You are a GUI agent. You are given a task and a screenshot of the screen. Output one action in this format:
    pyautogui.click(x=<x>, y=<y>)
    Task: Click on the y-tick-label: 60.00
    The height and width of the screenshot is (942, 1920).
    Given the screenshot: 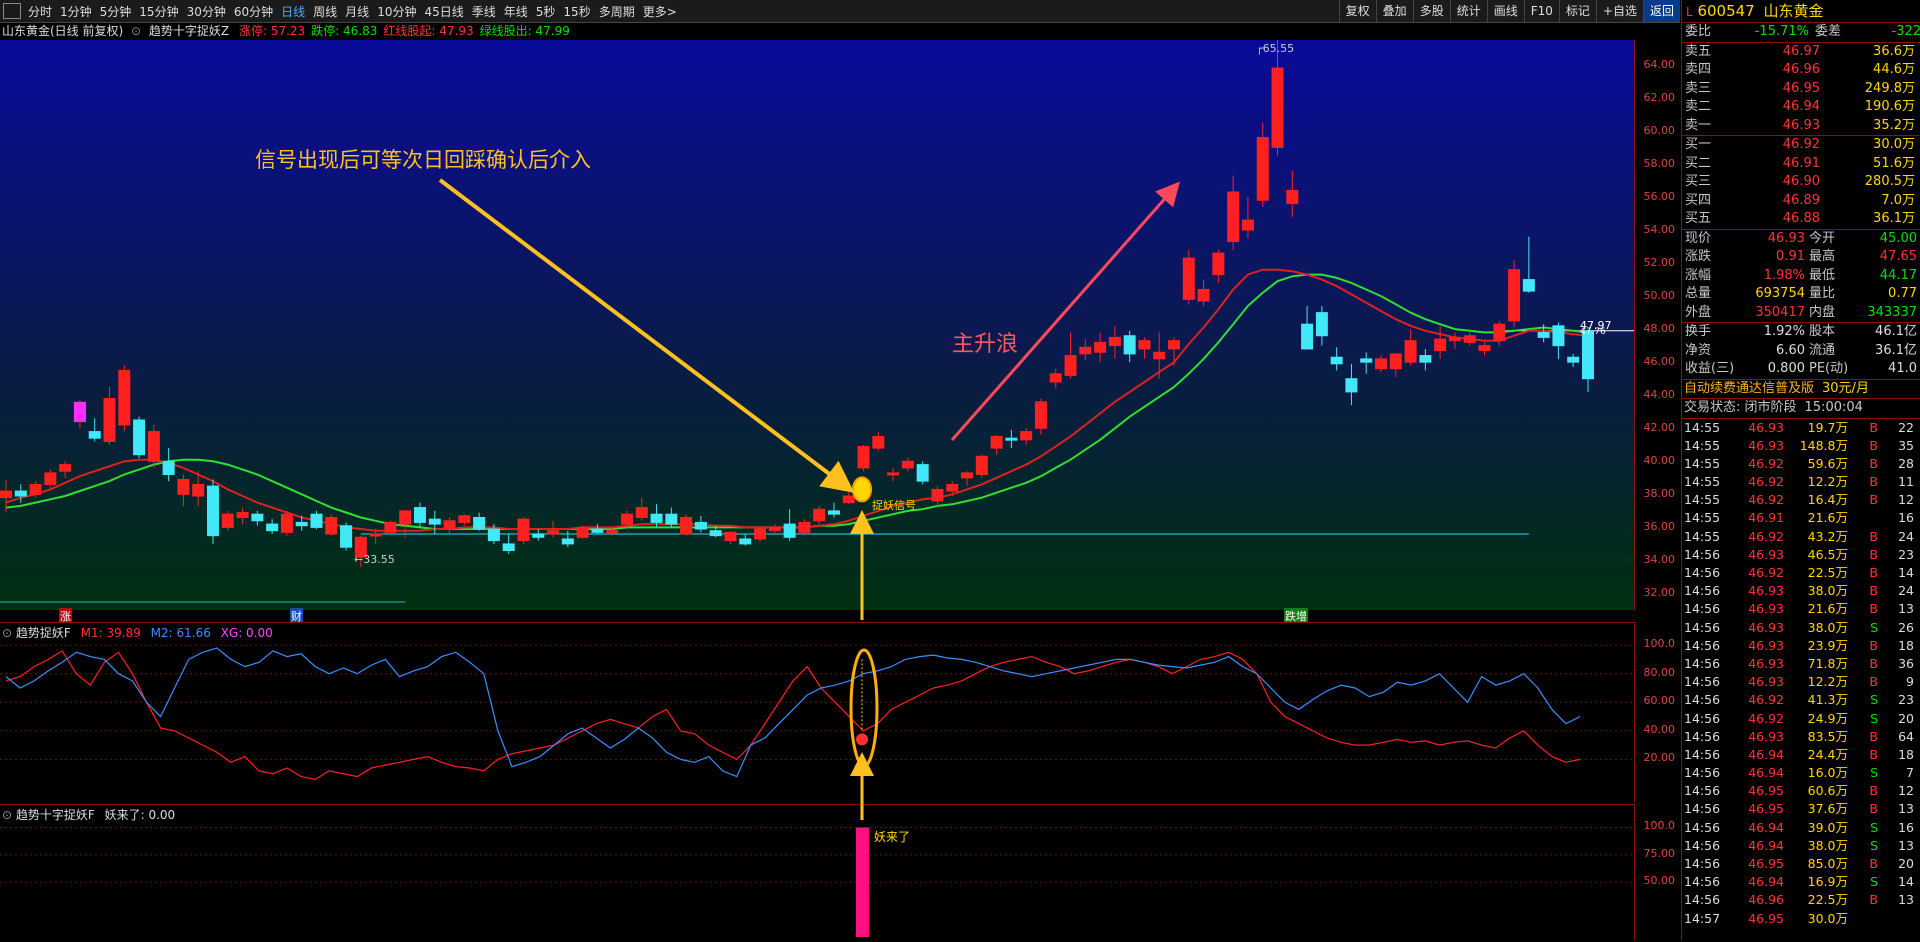 What is the action you would take?
    pyautogui.click(x=1659, y=701)
    